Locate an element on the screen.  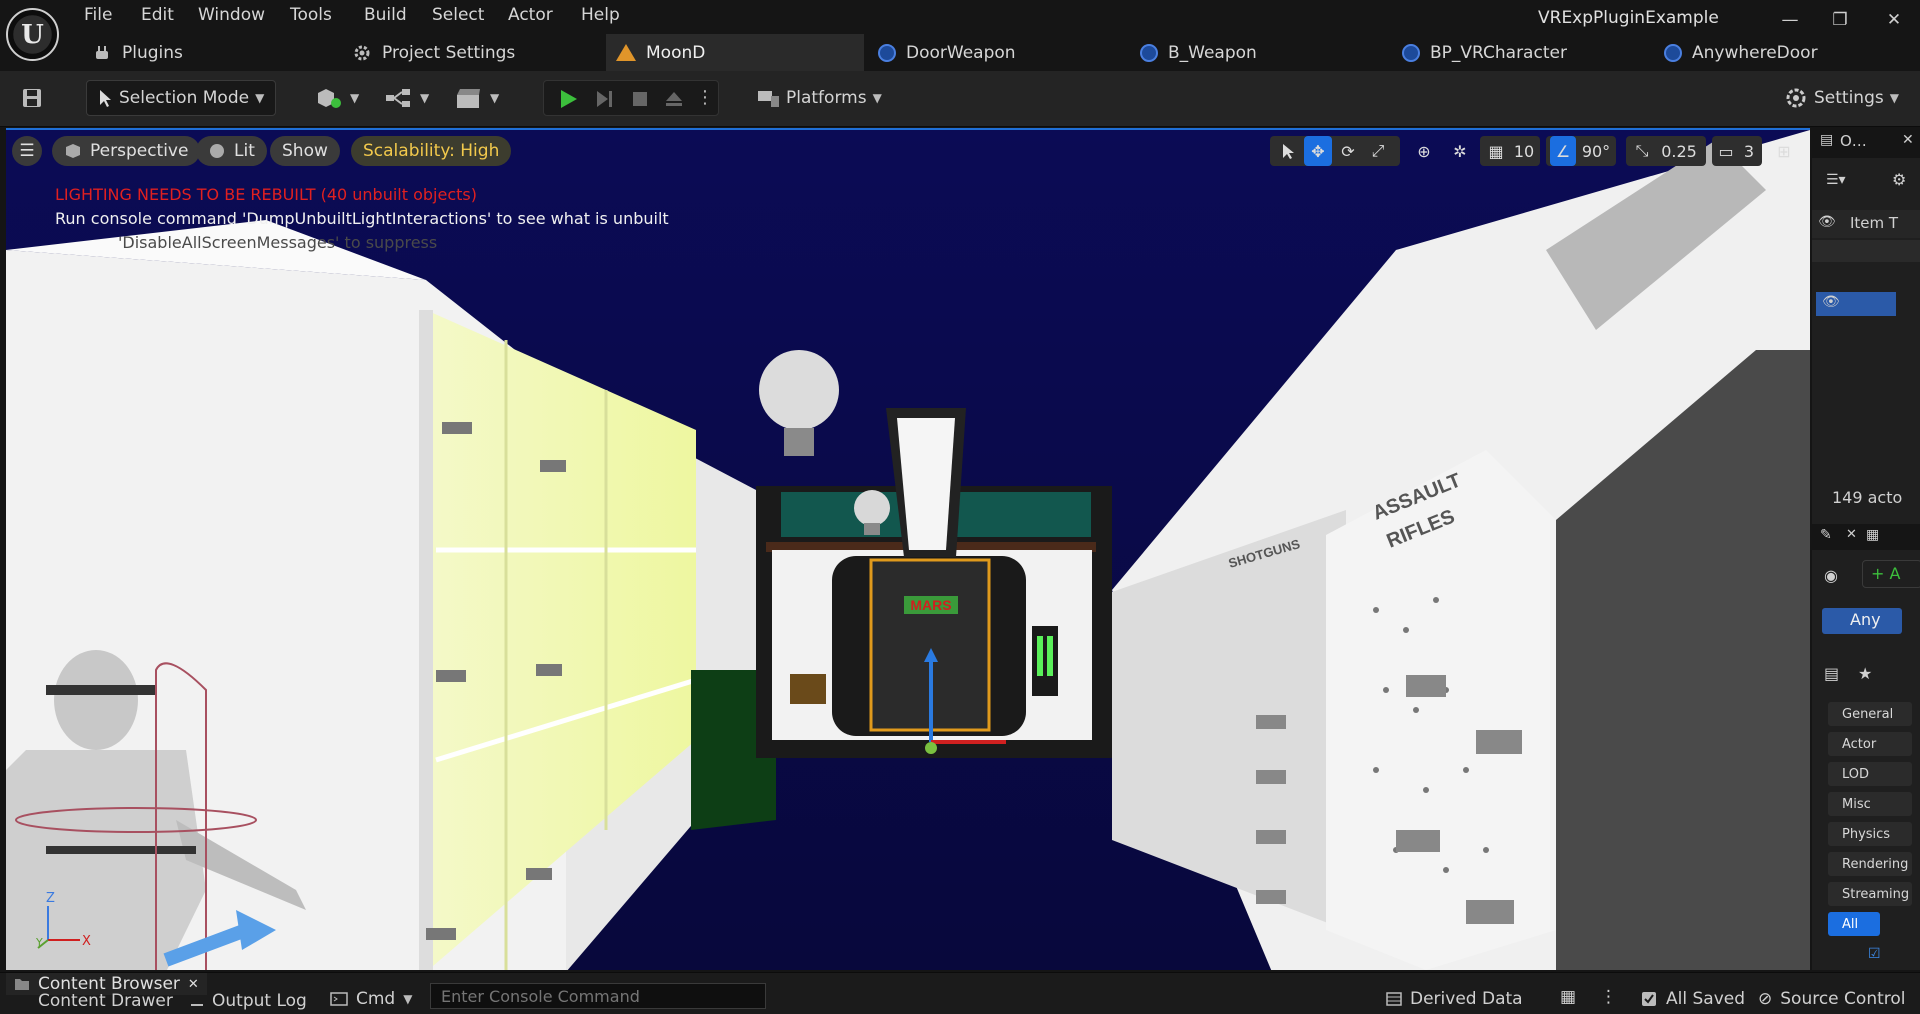
tab-b-weapon: B_Weapon is located at coordinates (1255, 52).